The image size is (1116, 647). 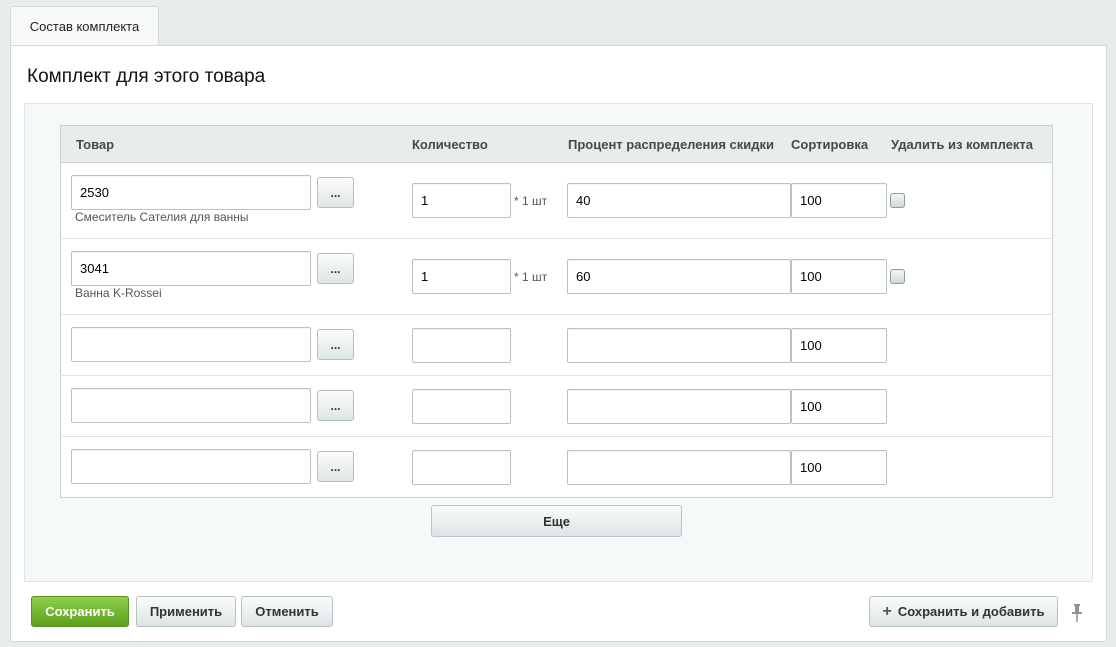 What do you see at coordinates (162, 217) in the screenshot?
I see `product-name: Смеситель Сателия для ванны` at bounding box center [162, 217].